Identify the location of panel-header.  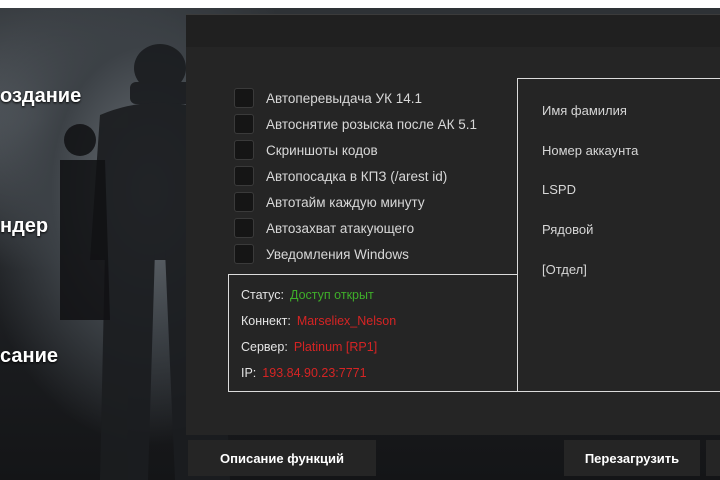
(453, 31).